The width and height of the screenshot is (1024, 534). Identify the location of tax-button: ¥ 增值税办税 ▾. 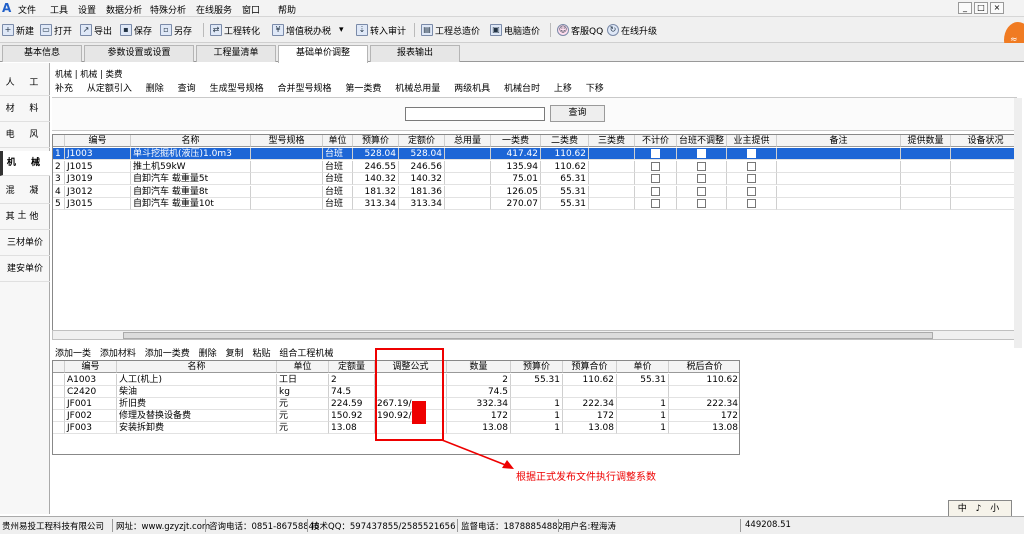
(308, 30).